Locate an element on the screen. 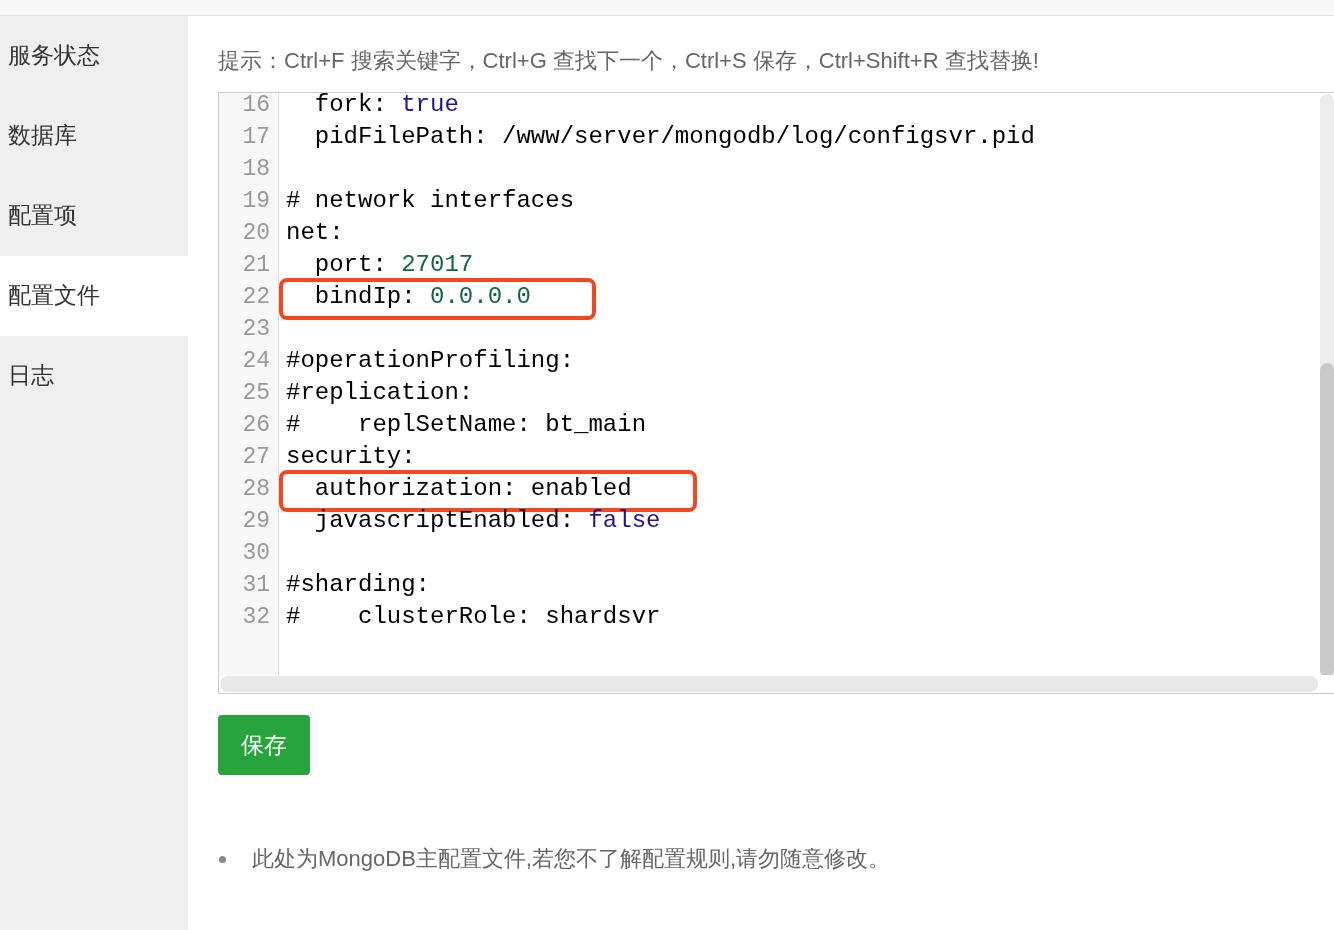 The width and height of the screenshot is (1334, 930). code-line: #replication: is located at coordinates (380, 393).